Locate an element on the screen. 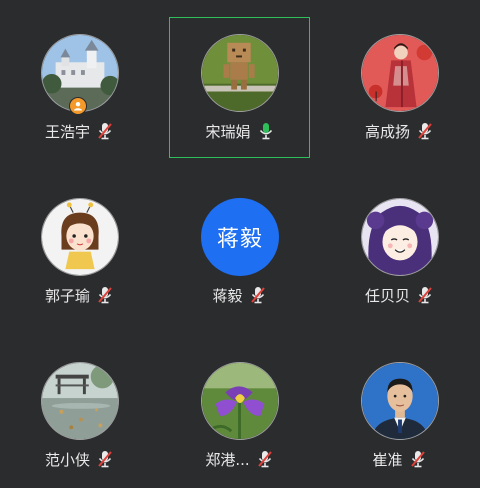  participant-tile: 蒋毅 蒋毅 is located at coordinates (240, 244).